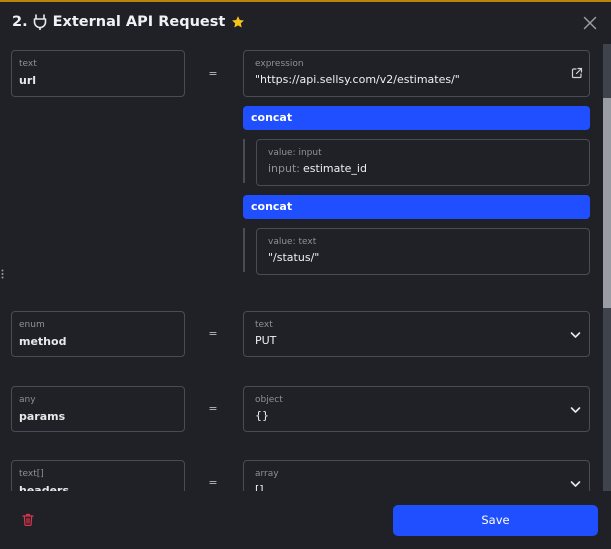 This screenshot has height=549, width=611. I want to click on panel-footer: Save, so click(305, 520).